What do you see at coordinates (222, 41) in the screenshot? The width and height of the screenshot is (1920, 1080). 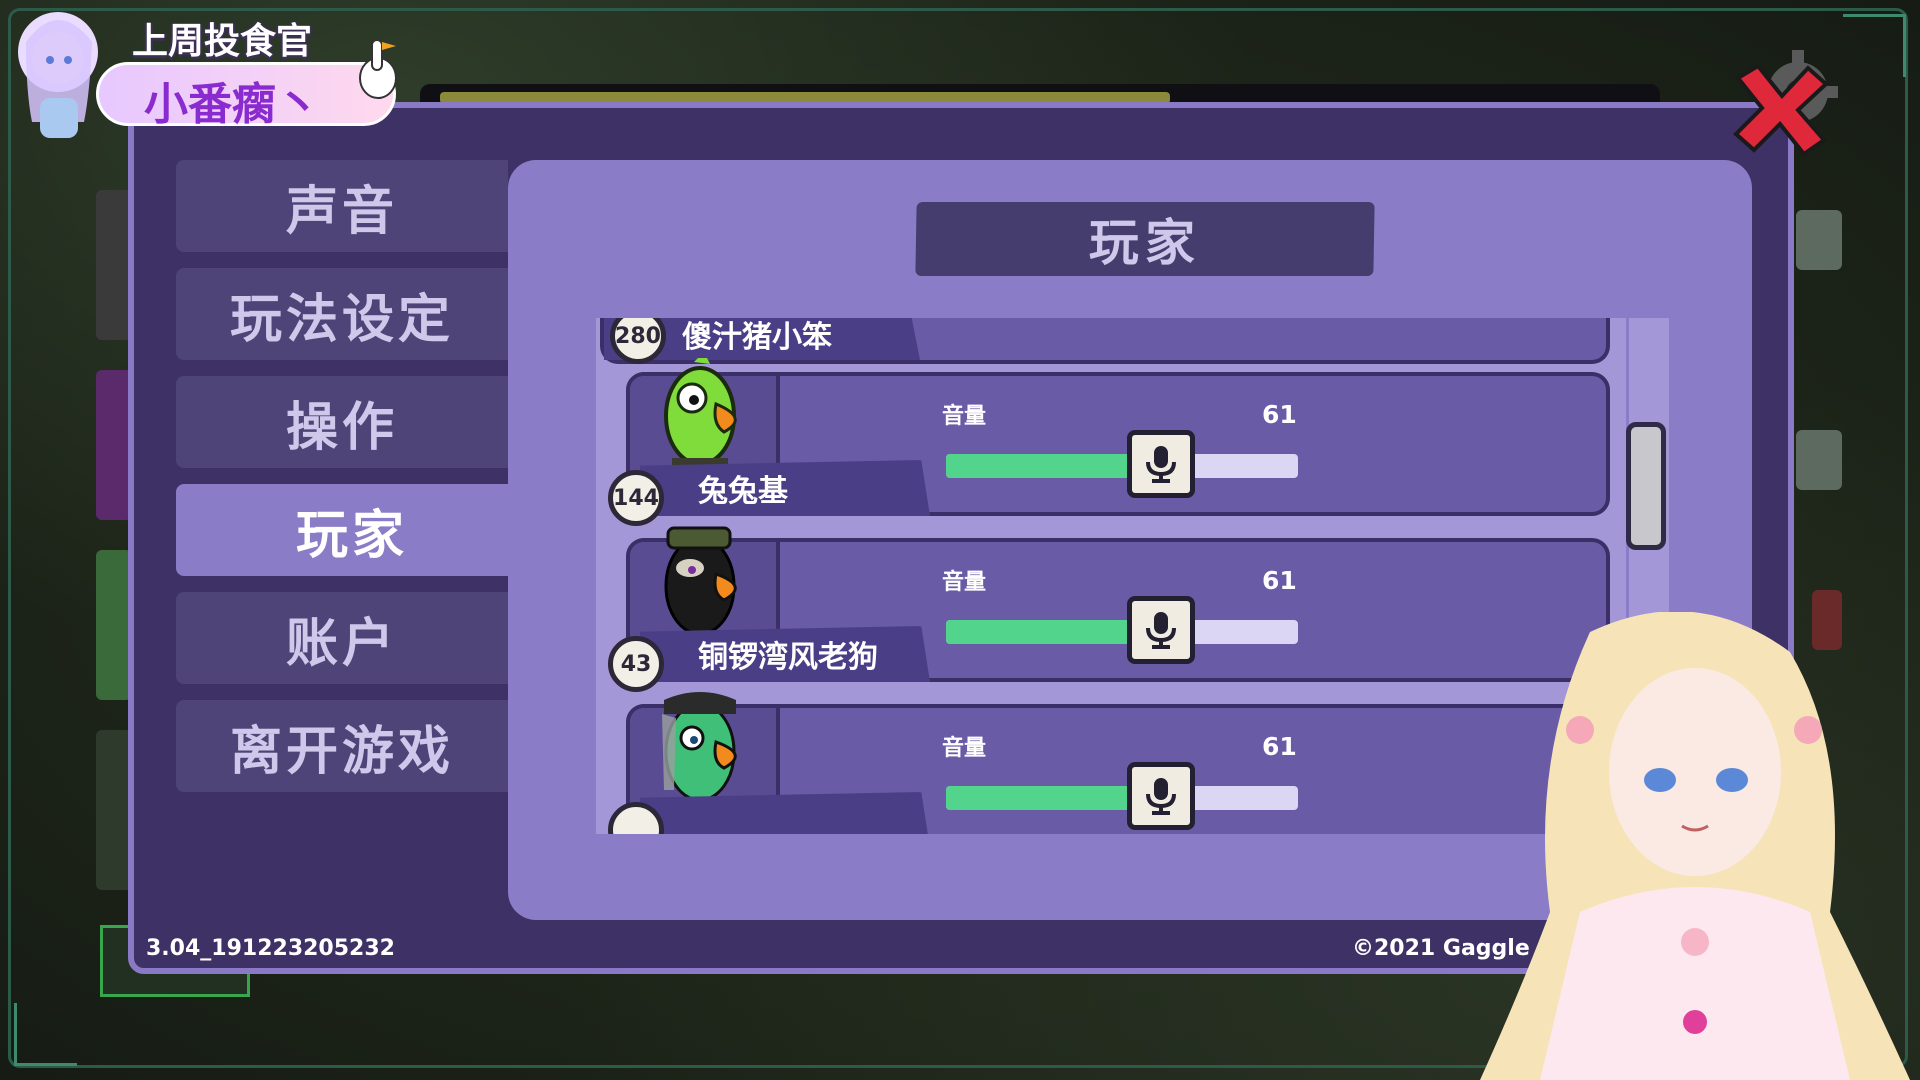 I see `badge-title: 上周投食官` at bounding box center [222, 41].